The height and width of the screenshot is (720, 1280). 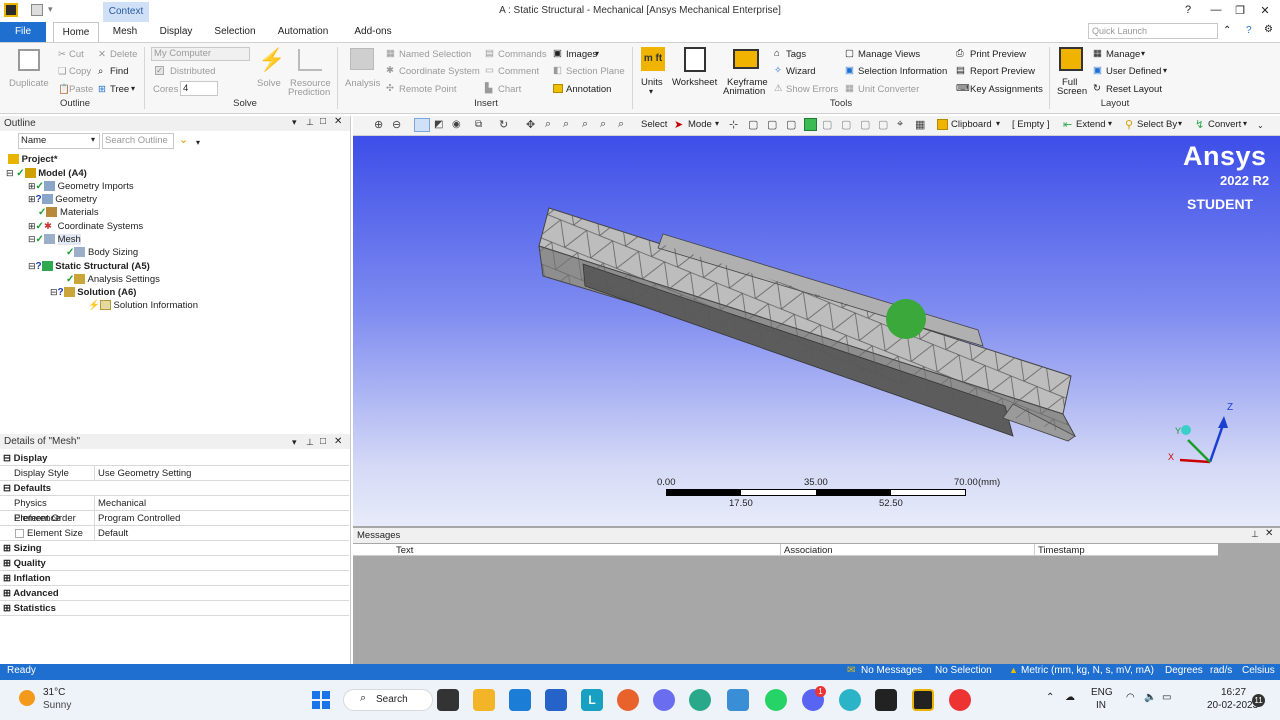 What do you see at coordinates (1134, 89) in the screenshot?
I see `reset-layout-button: Reset Layout` at bounding box center [1134, 89].